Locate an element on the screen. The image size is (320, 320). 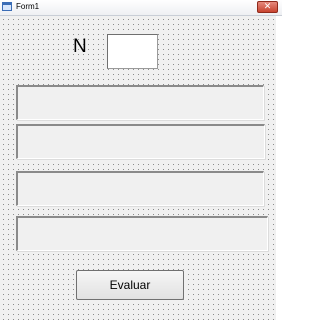
evaluate-button-label: Evaluar is located at coordinates (130, 285).